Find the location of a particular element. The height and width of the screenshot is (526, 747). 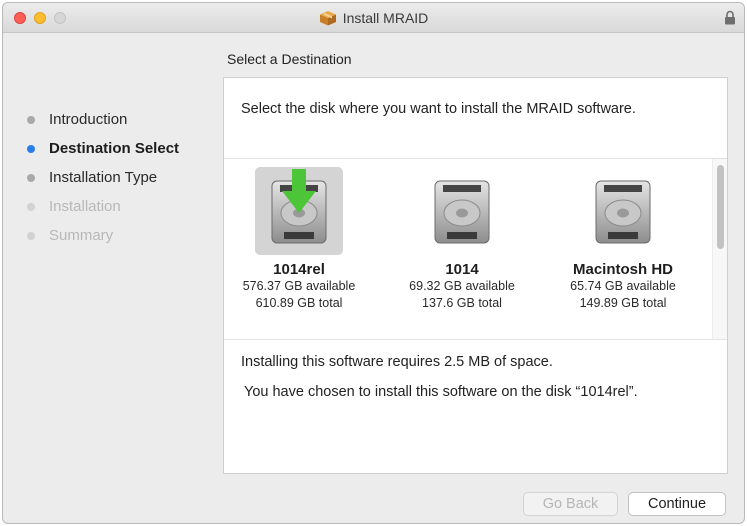

window-title: Install MRAID is located at coordinates (385, 18).